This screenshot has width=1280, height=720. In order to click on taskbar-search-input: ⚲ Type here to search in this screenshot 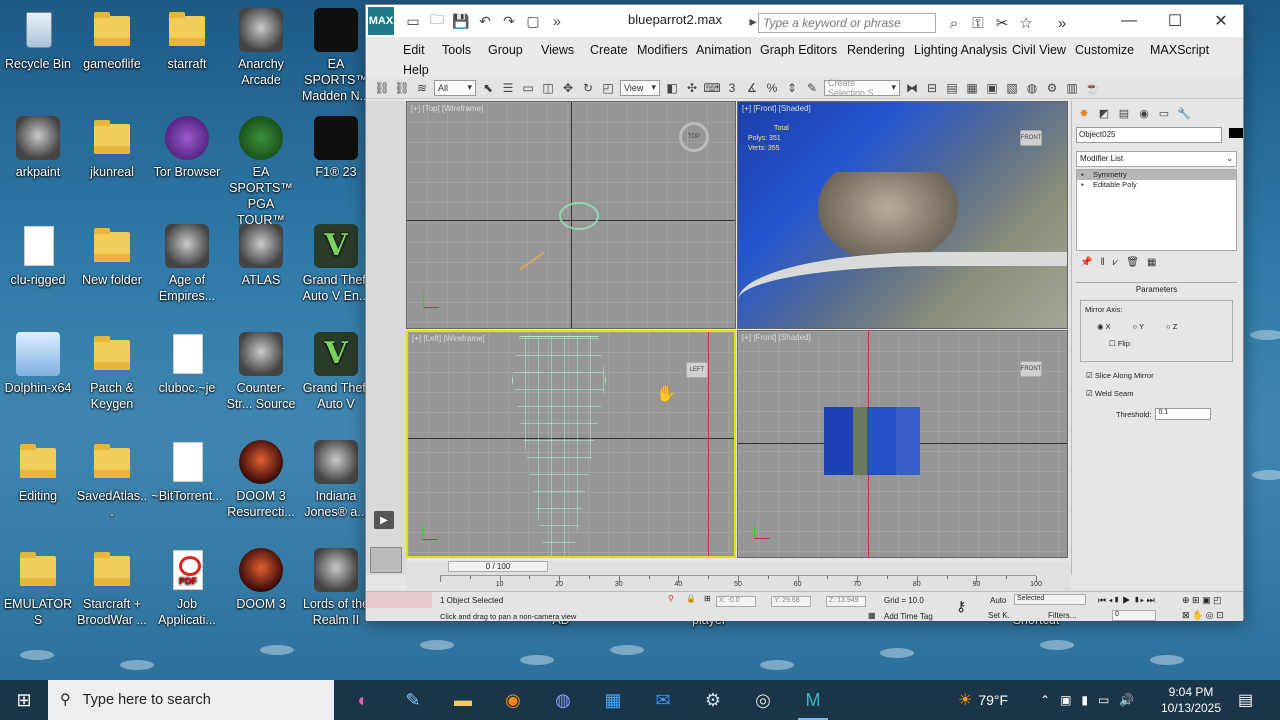, I will do `click(191, 700)`.